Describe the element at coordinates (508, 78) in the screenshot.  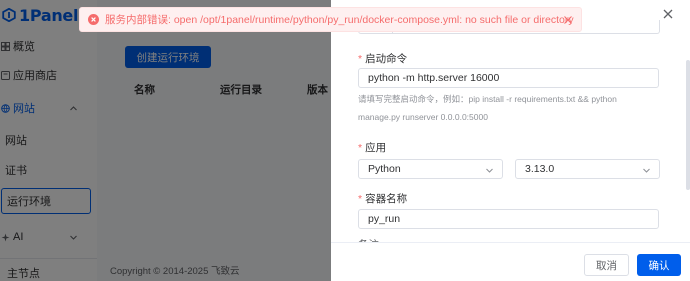
I see `start-command-input: python -m http.server 16000` at that location.